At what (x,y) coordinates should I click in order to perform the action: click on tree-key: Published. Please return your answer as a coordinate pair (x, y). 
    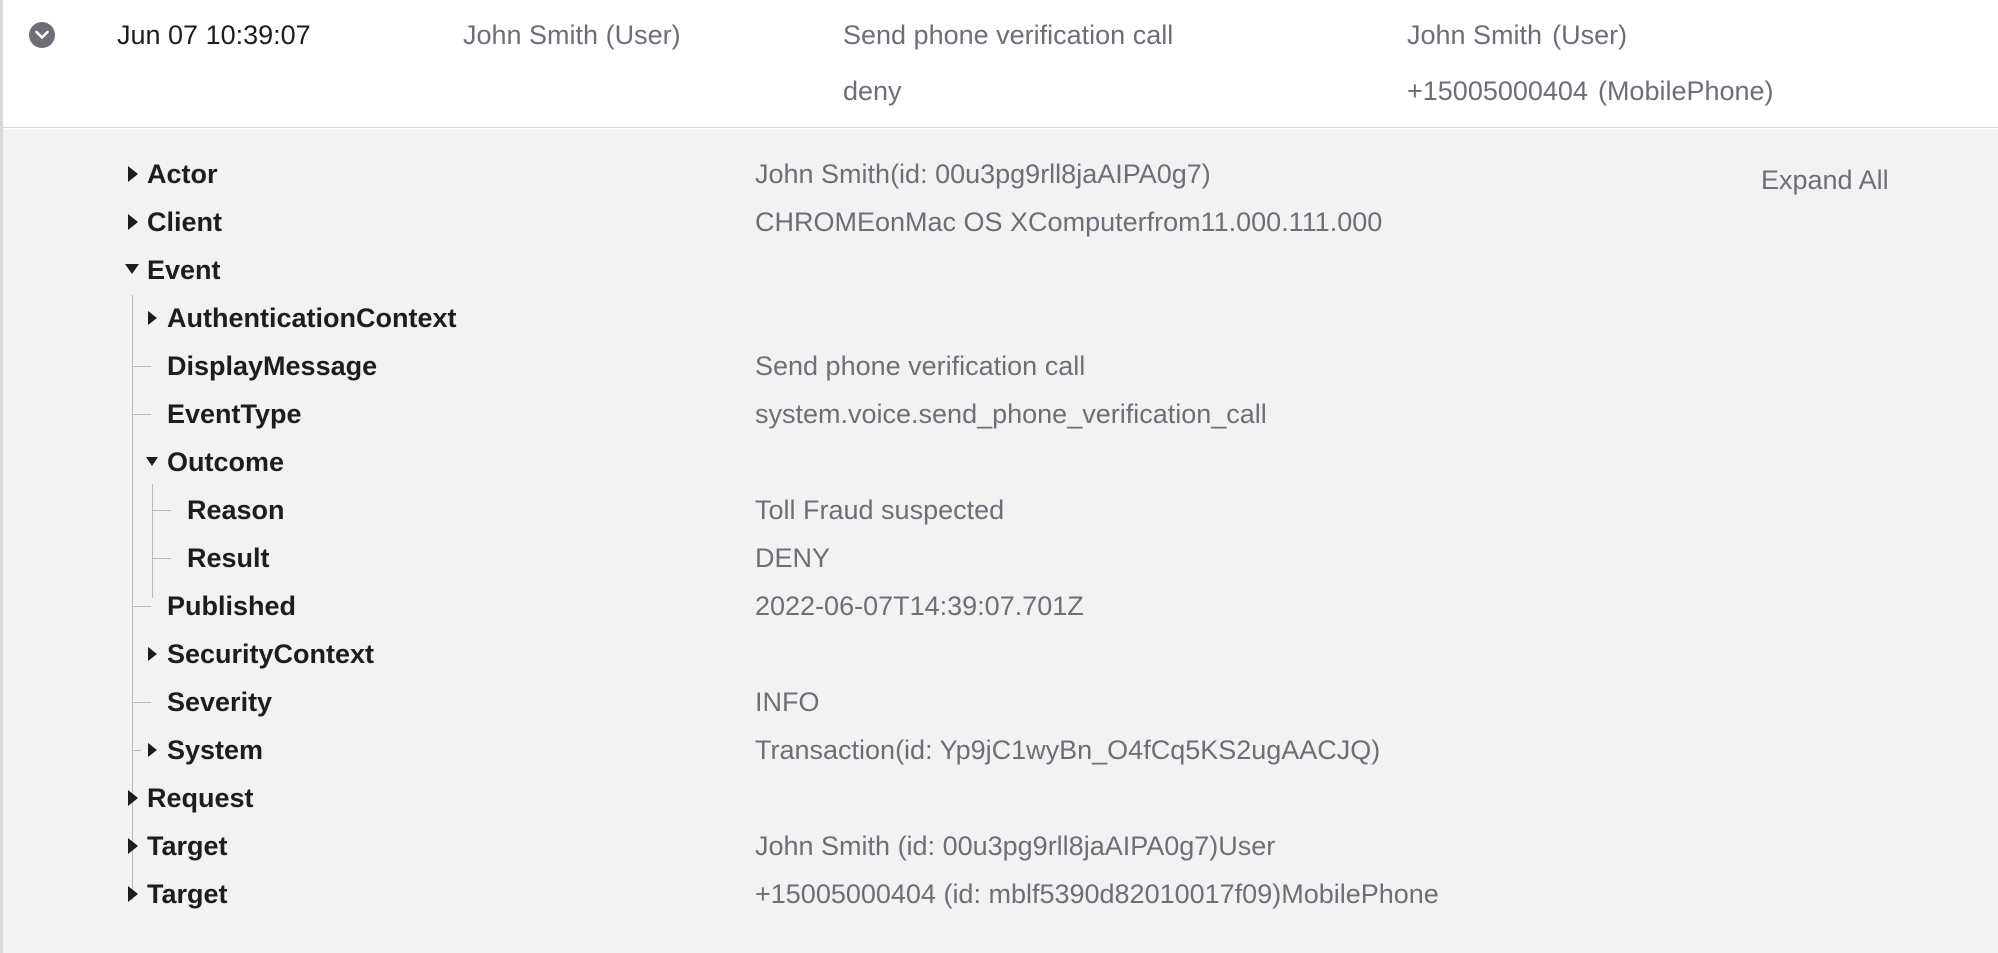
    Looking at the image, I should click on (232, 606).